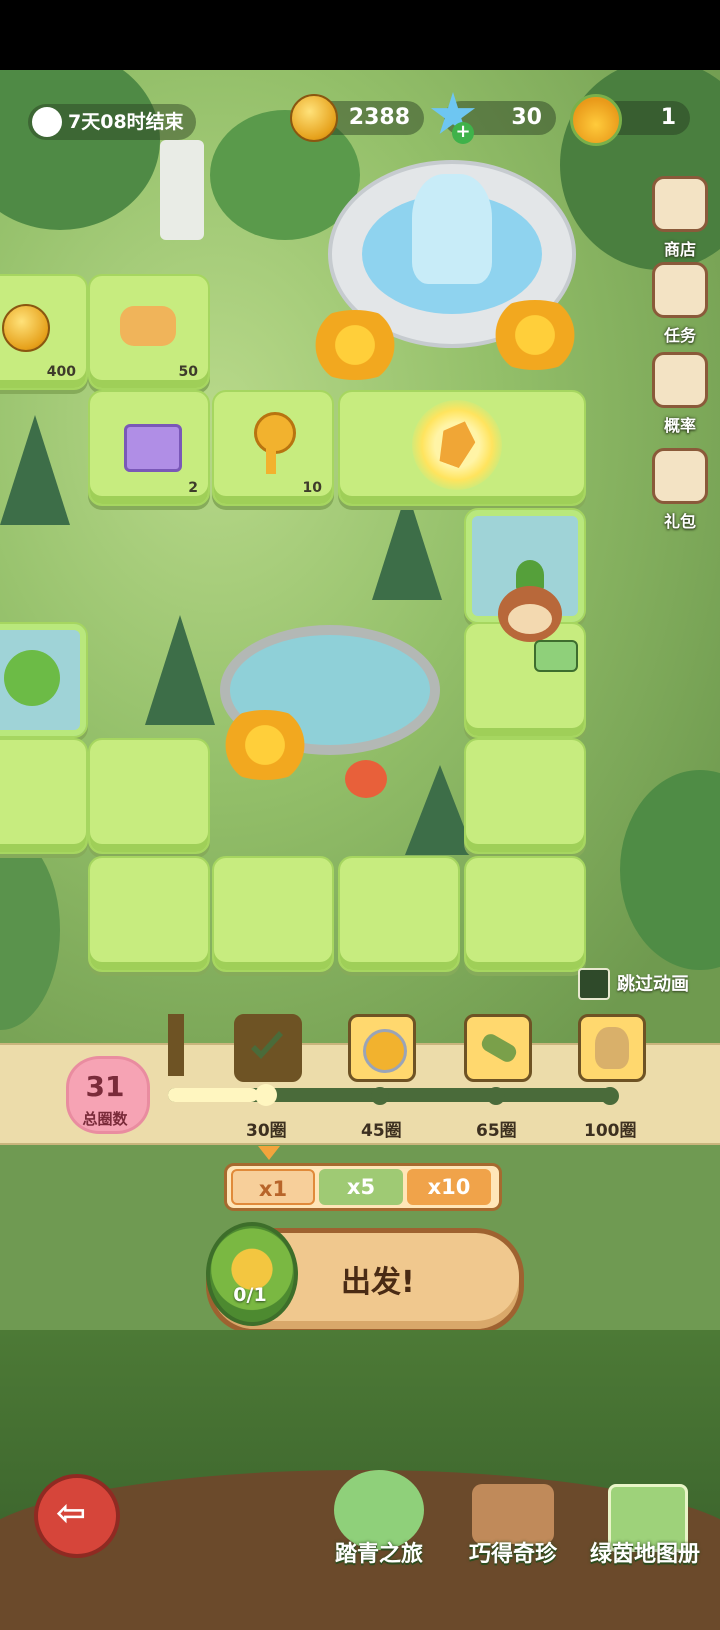  What do you see at coordinates (381, 1131) in the screenshot?
I see `milestone-label: 45圈` at bounding box center [381, 1131].